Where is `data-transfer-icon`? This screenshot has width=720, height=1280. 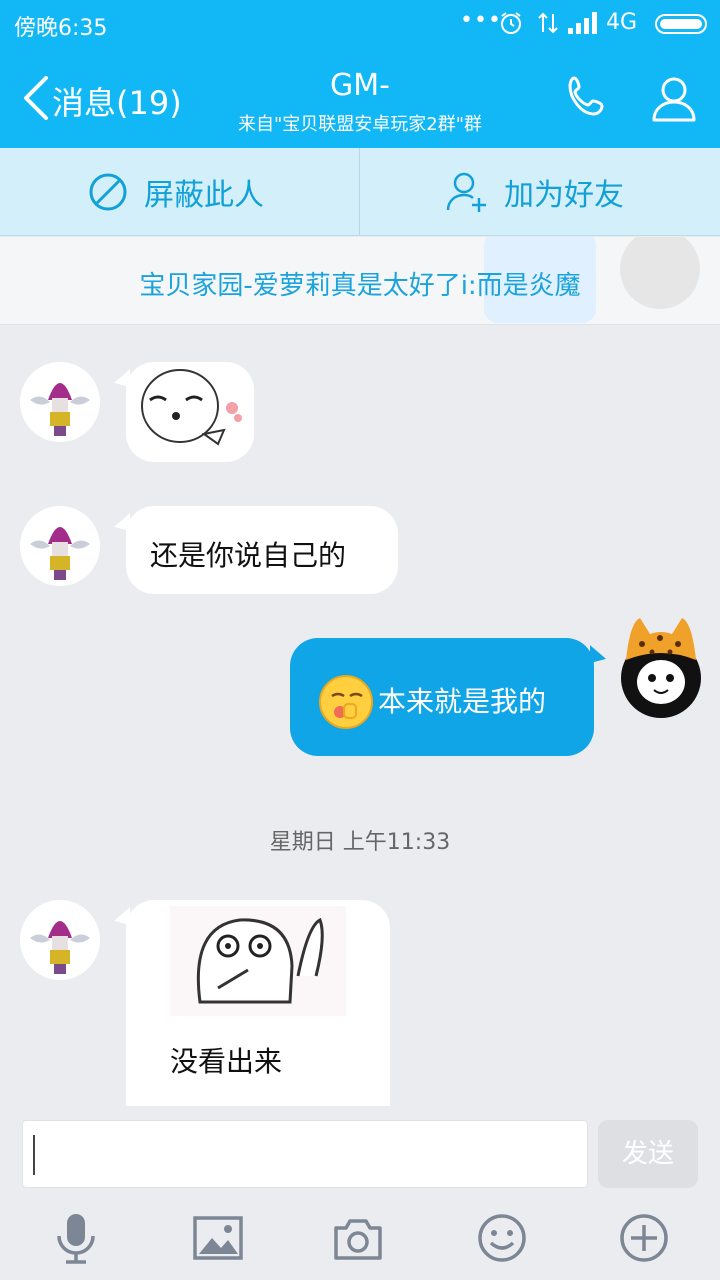 data-transfer-icon is located at coordinates (548, 23).